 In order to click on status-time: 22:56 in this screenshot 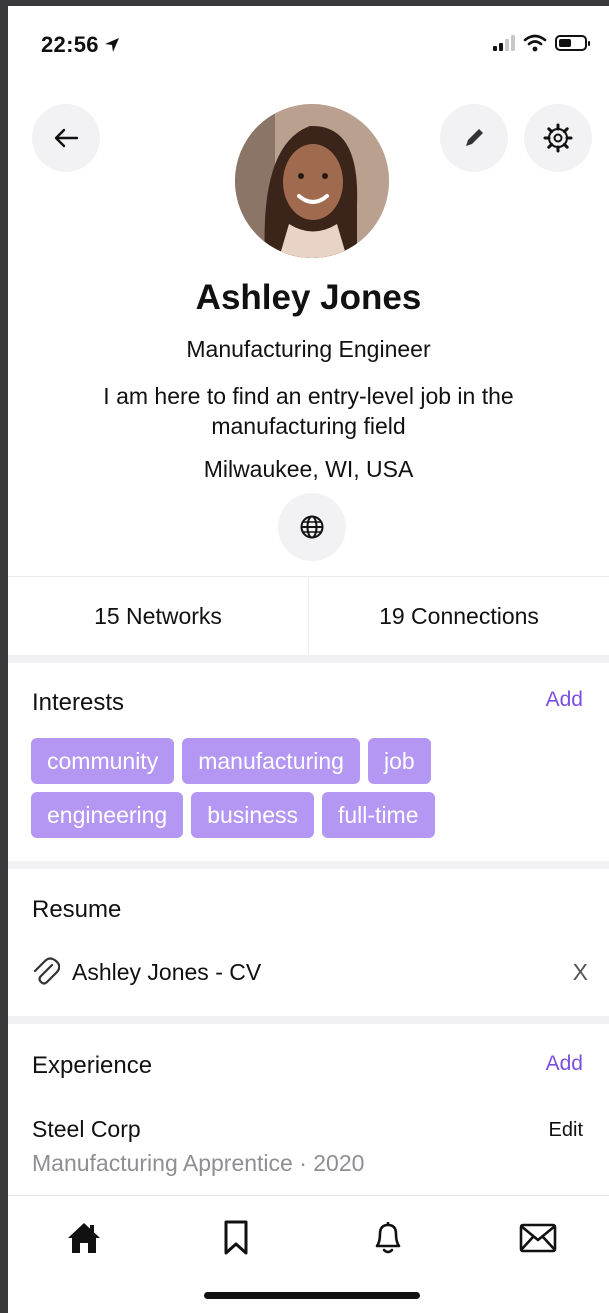, I will do `click(81, 45)`.